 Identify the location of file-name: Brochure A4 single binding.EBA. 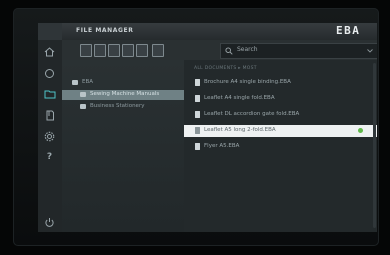
(247, 82).